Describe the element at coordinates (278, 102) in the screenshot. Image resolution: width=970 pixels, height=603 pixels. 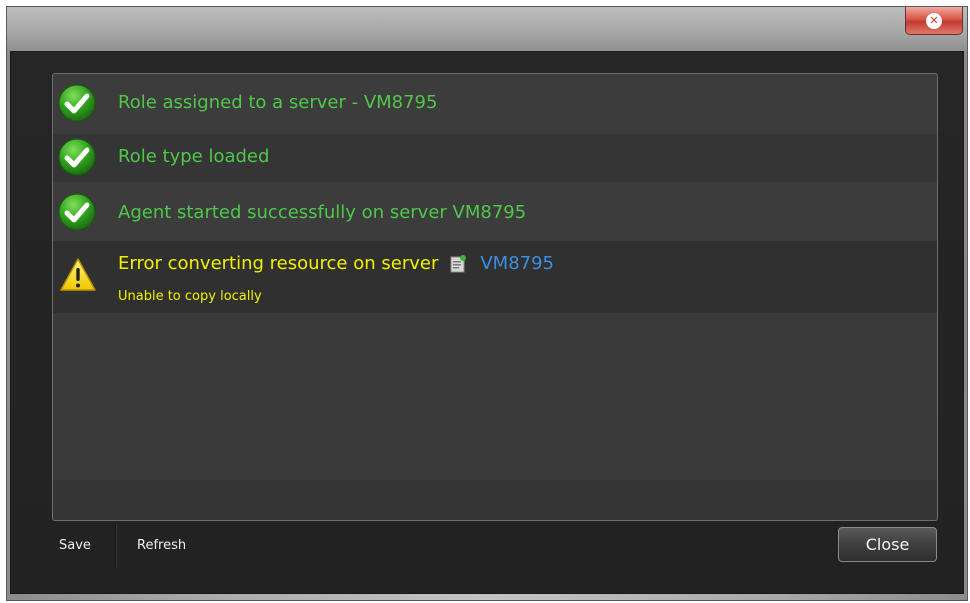
I see `message-text: Role assigned to a server - VM8795` at that location.